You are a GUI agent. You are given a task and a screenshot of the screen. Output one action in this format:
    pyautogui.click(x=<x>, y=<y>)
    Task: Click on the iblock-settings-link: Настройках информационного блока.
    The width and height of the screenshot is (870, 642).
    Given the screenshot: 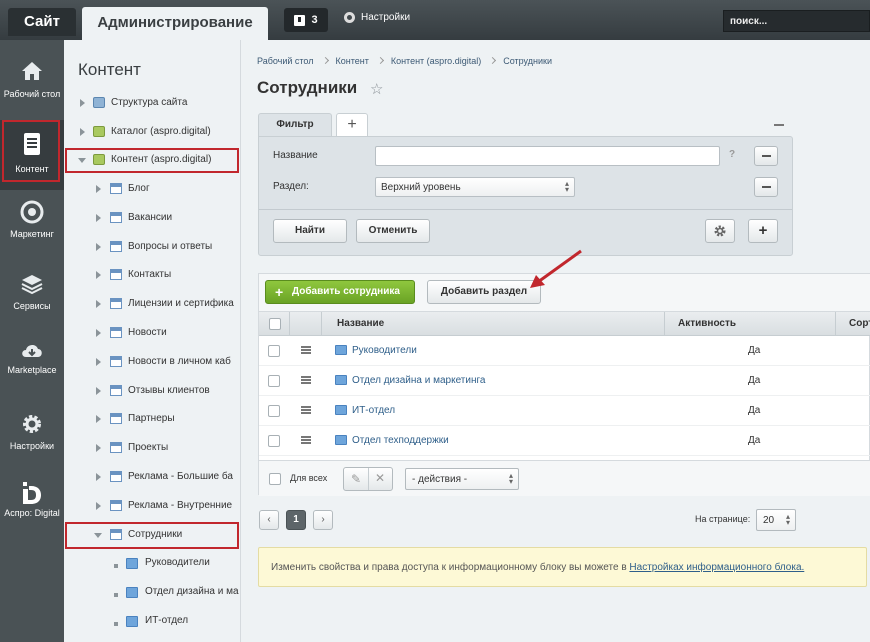 What is the action you would take?
    pyautogui.click(x=716, y=567)
    